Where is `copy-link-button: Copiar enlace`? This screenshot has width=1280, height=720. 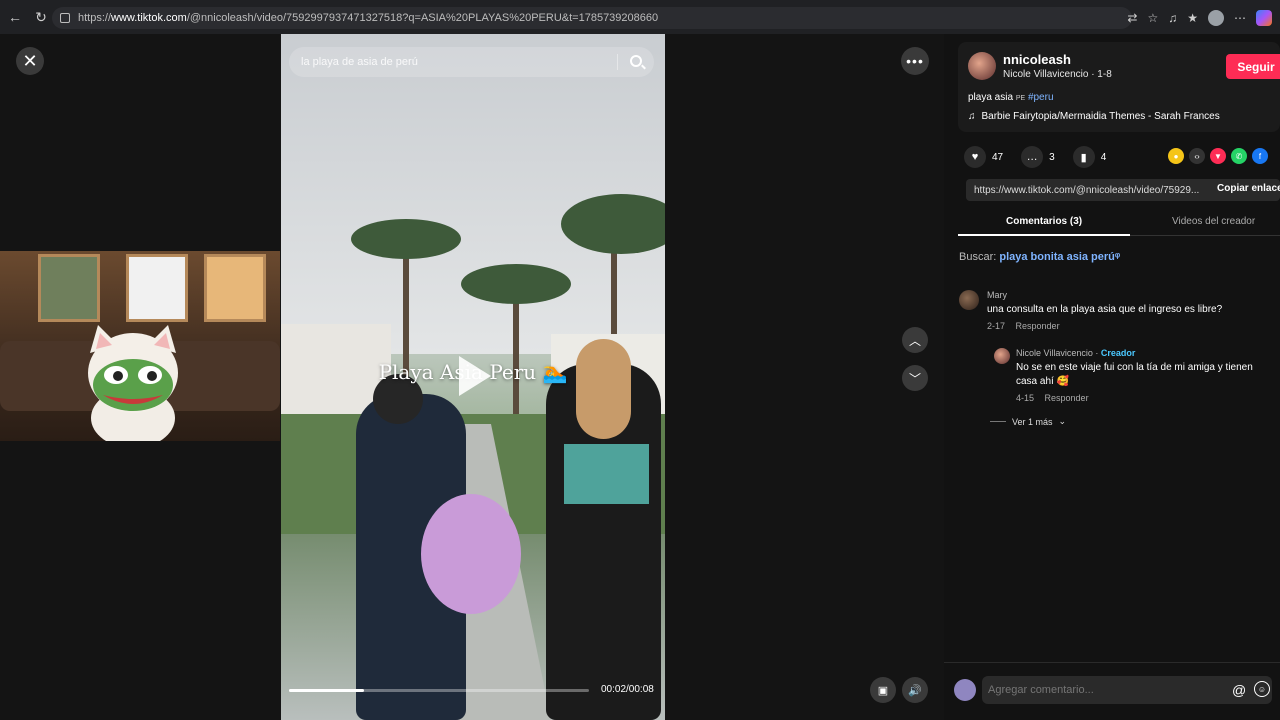 copy-link-button: Copiar enlace is located at coordinates (1248, 188).